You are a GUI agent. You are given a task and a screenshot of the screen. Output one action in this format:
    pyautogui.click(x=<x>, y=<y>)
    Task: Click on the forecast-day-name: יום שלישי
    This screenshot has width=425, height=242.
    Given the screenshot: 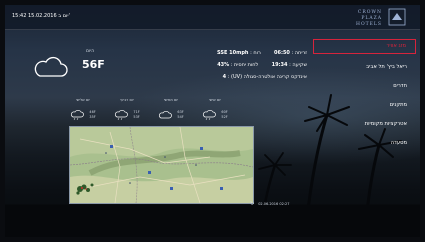 What is the action you would take?
    pyautogui.click(x=83, y=100)
    